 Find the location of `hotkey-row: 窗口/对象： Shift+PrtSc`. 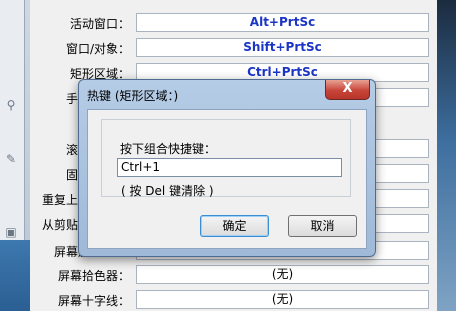

hotkey-row: 窗口/对象： Shift+PrtSc is located at coordinates (233, 48).